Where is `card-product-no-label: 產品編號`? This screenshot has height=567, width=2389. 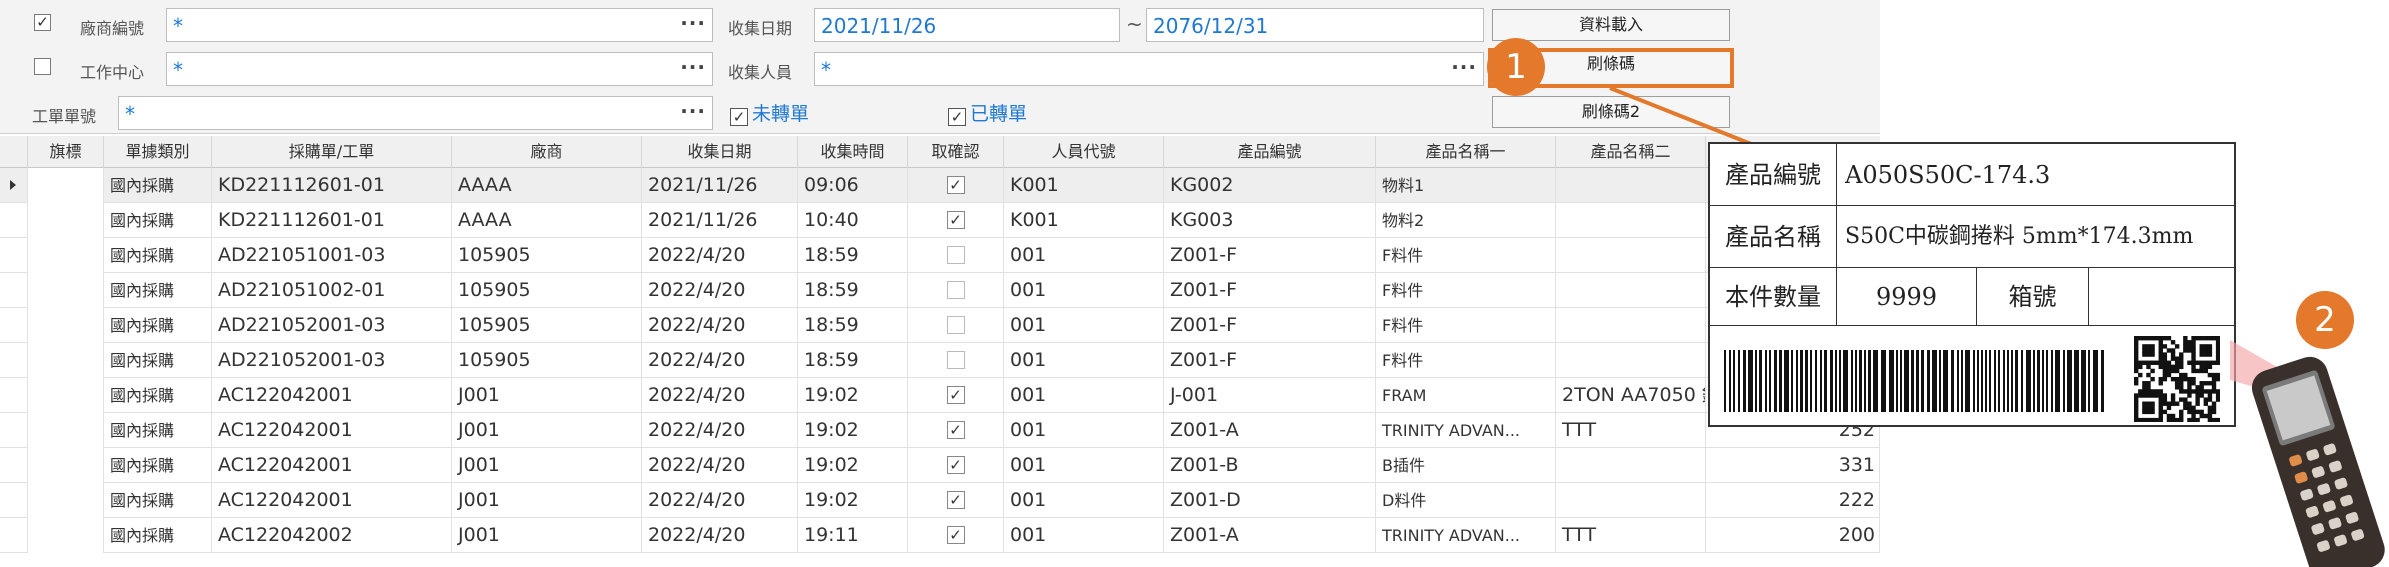 card-product-no-label: 產品編號 is located at coordinates (1773, 175).